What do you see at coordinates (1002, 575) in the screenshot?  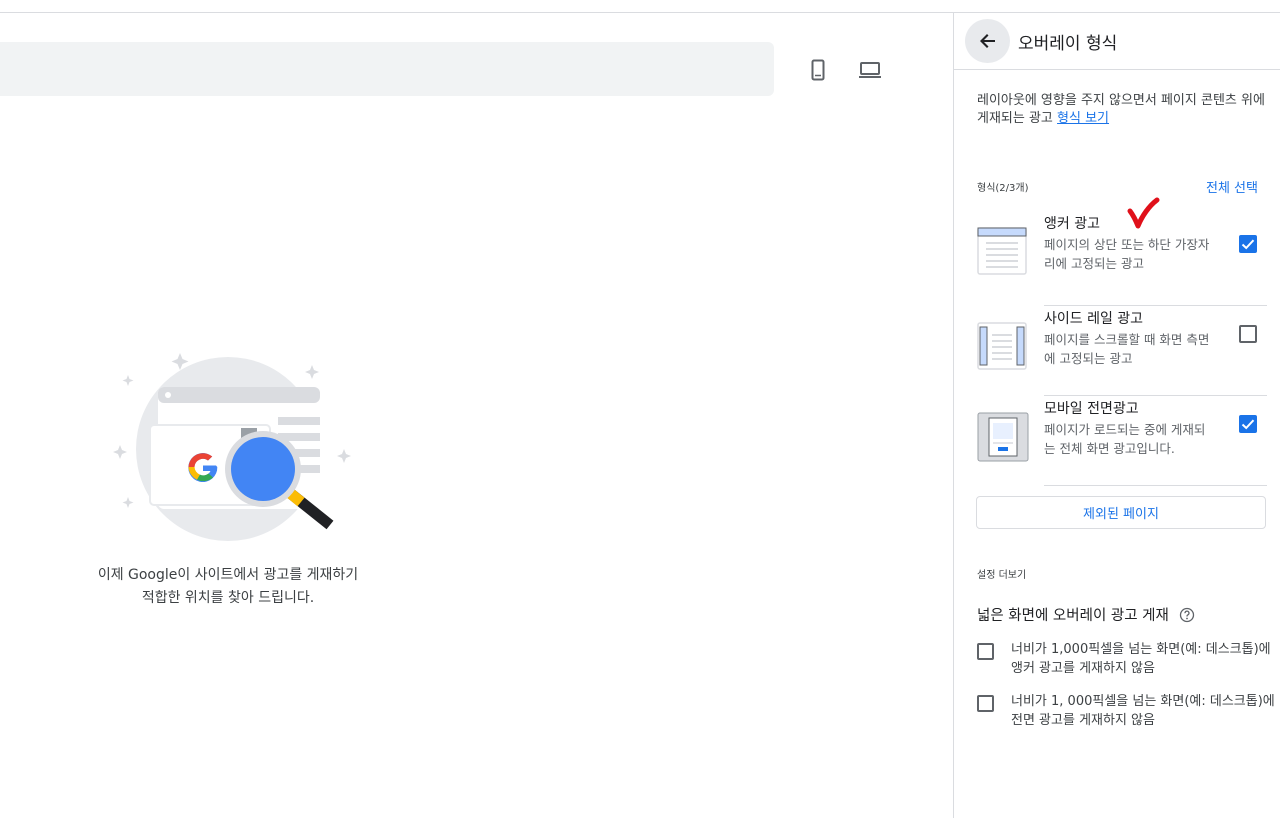 I see `more-settings-label: 설정 더보기` at bounding box center [1002, 575].